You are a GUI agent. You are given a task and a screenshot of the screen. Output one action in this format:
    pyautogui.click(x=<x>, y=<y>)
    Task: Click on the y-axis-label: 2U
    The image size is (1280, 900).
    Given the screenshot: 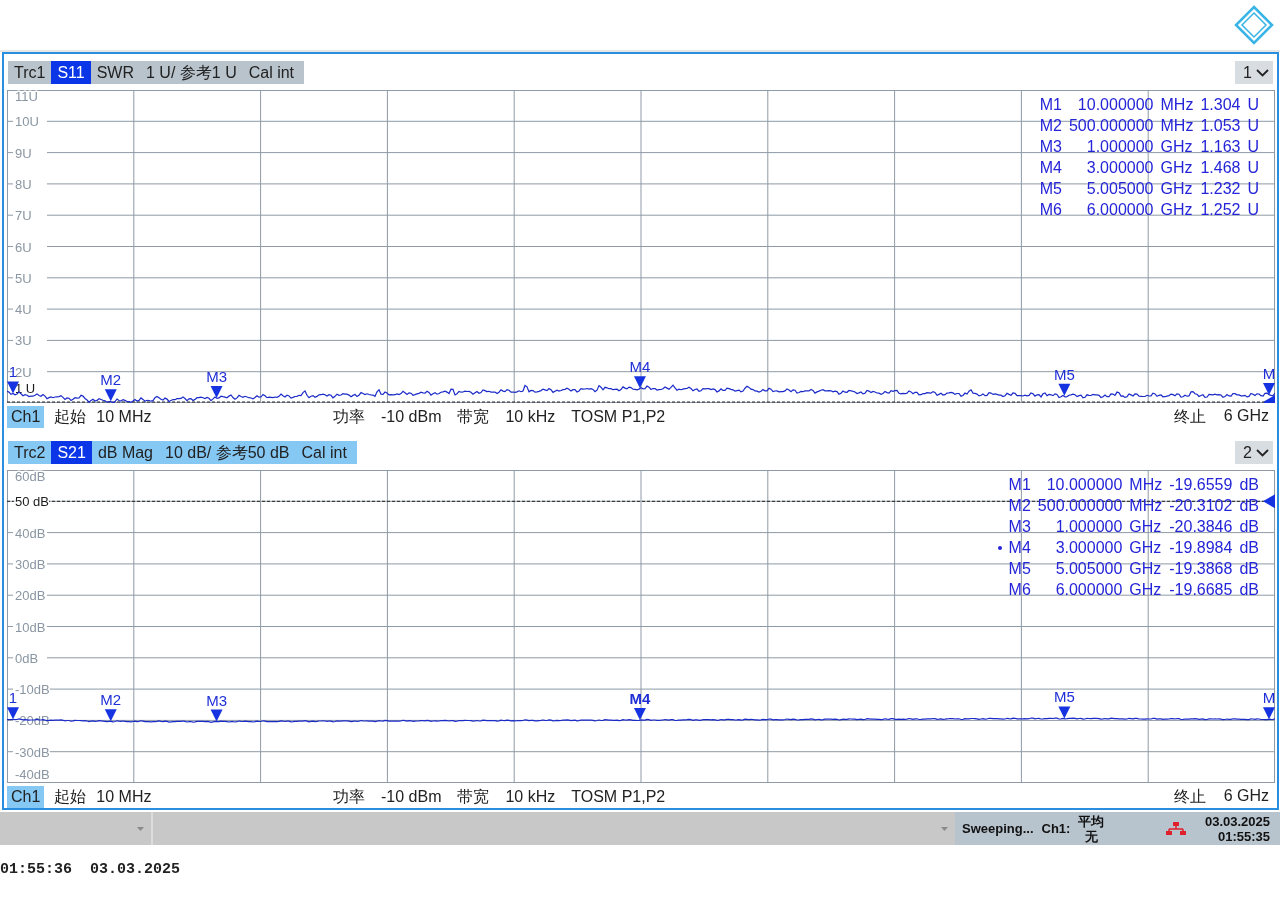 What is the action you would take?
    pyautogui.click(x=23, y=372)
    